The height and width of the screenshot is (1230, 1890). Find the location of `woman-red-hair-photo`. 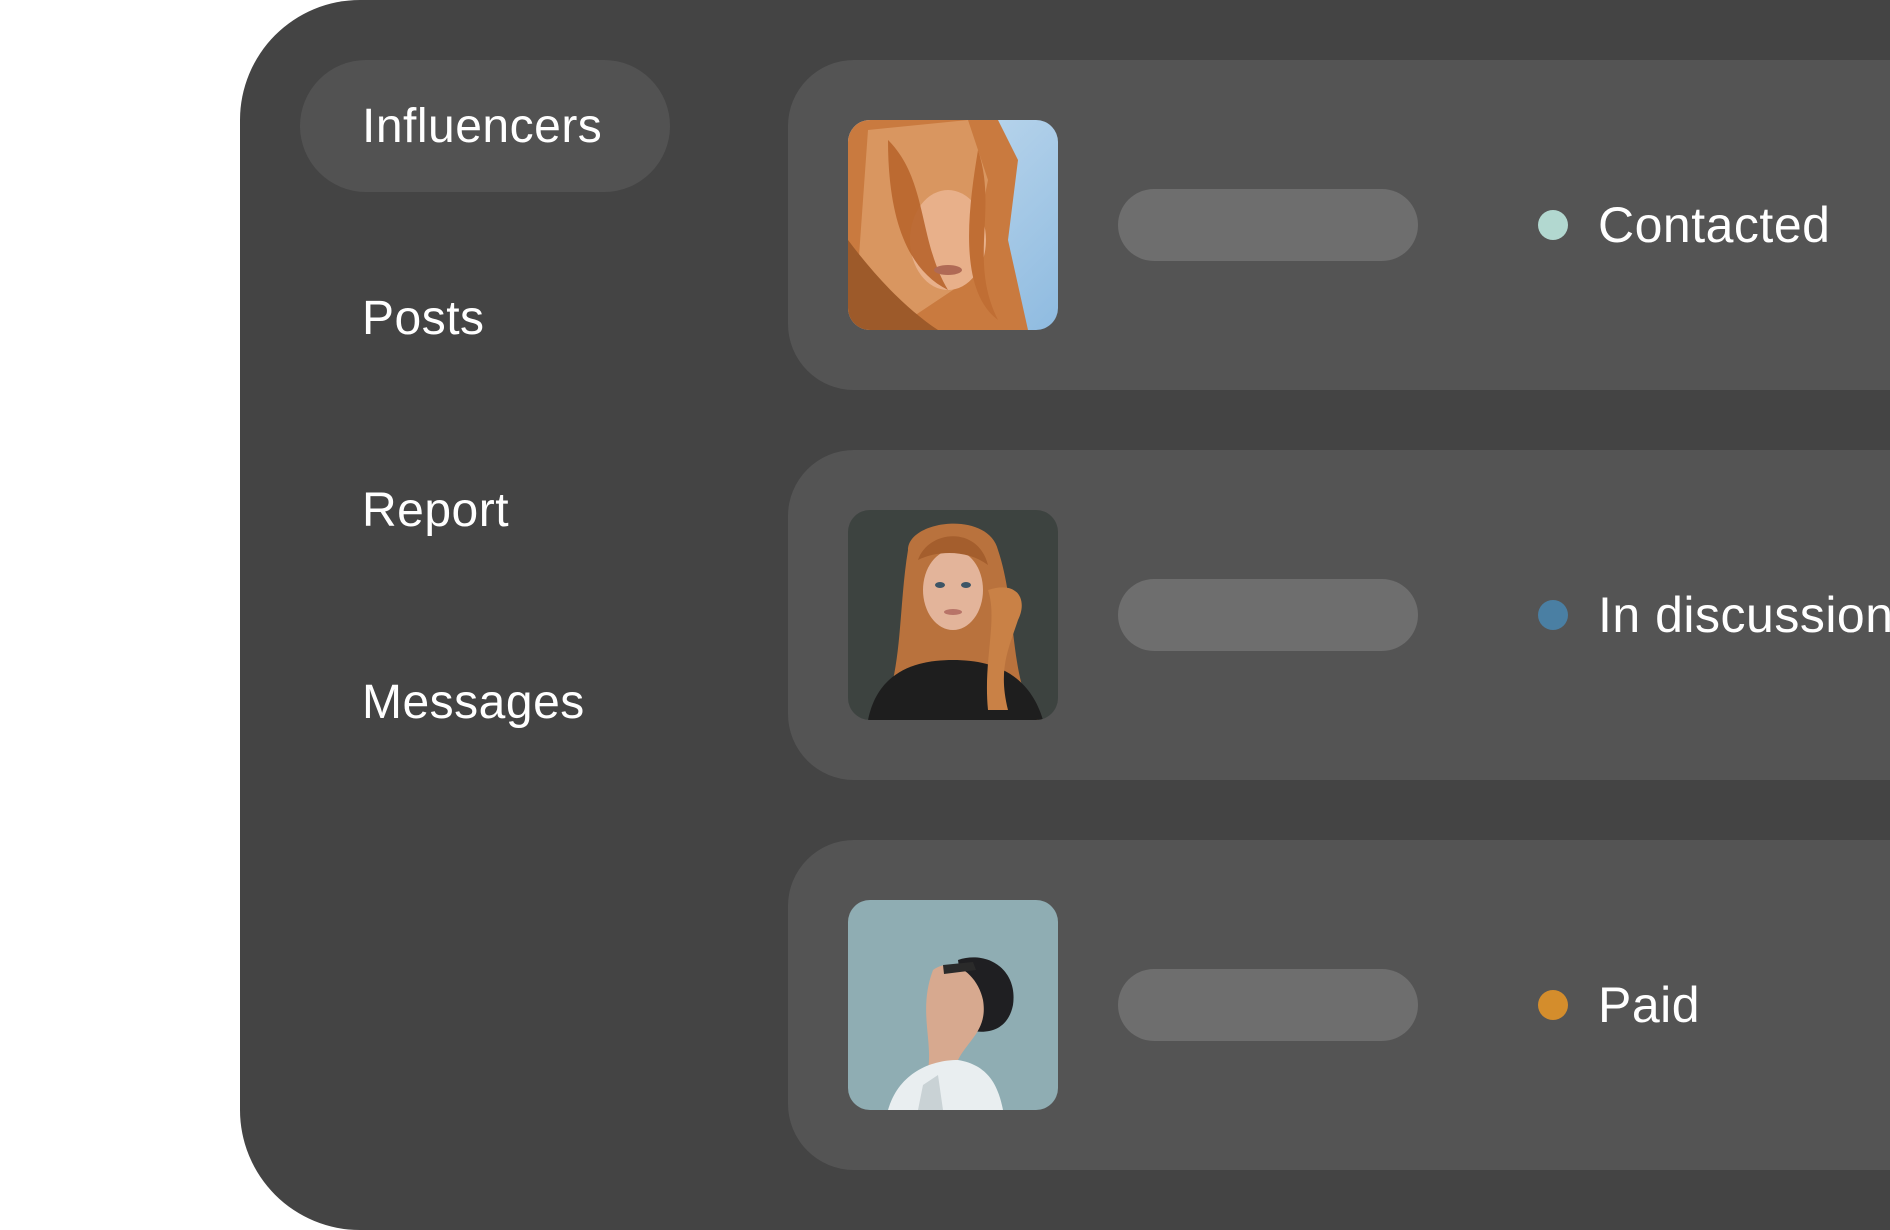

woman-red-hair-photo is located at coordinates (953, 225).